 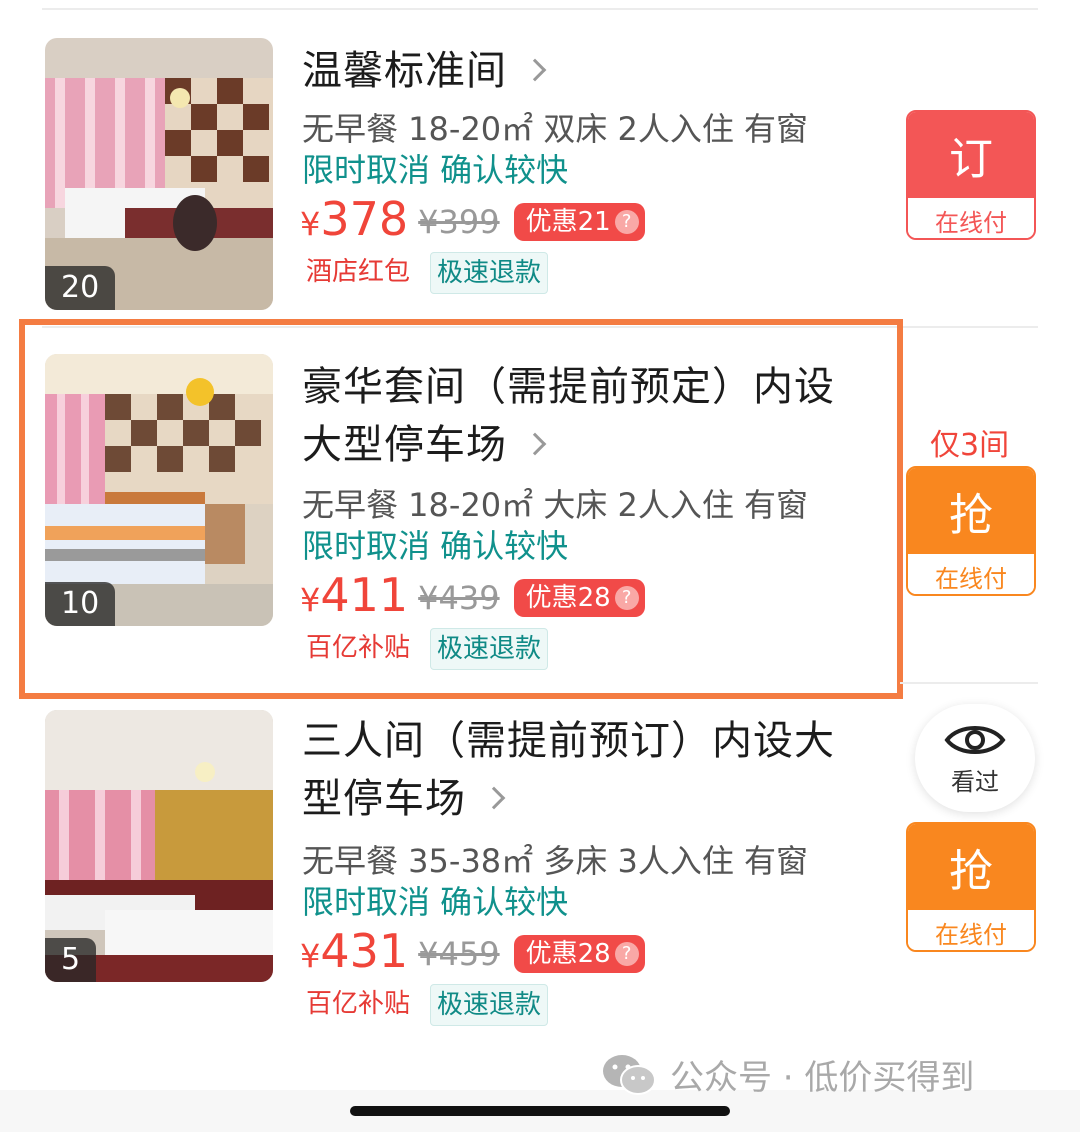 I want to click on room-title-text: 温馨标准间, so click(x=404, y=71).